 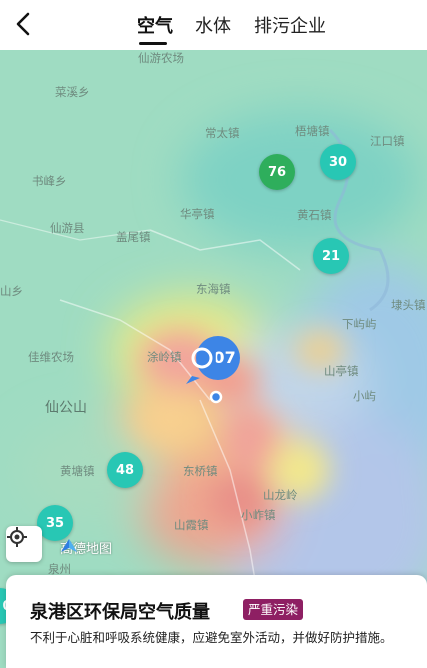 What do you see at coordinates (120, 612) in the screenshot?
I see `station-title: 泉港区环保局空气质量` at bounding box center [120, 612].